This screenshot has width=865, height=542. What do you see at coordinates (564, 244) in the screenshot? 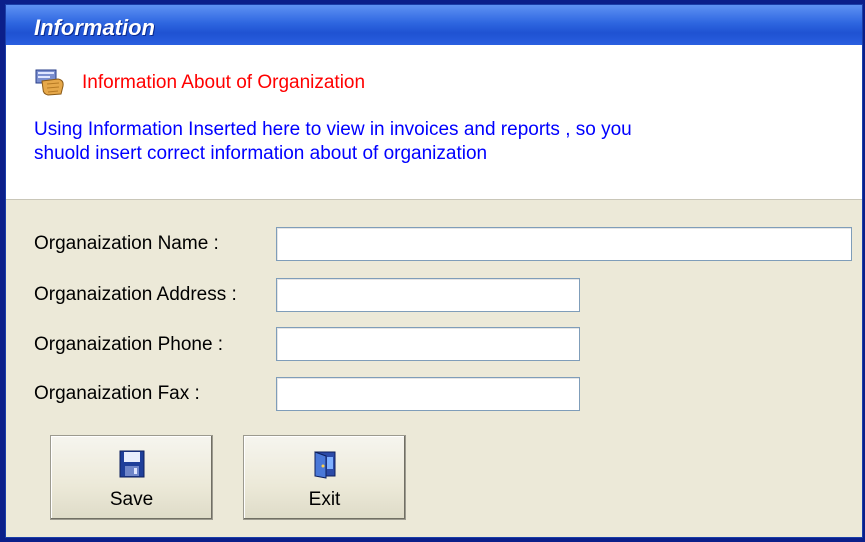
I see `organization-name-input` at bounding box center [564, 244].